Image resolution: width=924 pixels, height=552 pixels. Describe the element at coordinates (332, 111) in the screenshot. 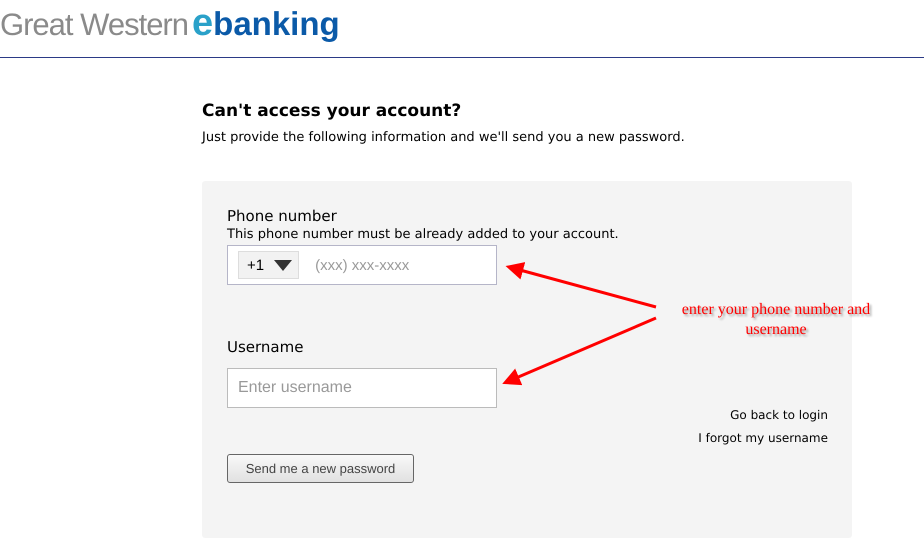

I see `page-heading: Can't access your account?` at that location.